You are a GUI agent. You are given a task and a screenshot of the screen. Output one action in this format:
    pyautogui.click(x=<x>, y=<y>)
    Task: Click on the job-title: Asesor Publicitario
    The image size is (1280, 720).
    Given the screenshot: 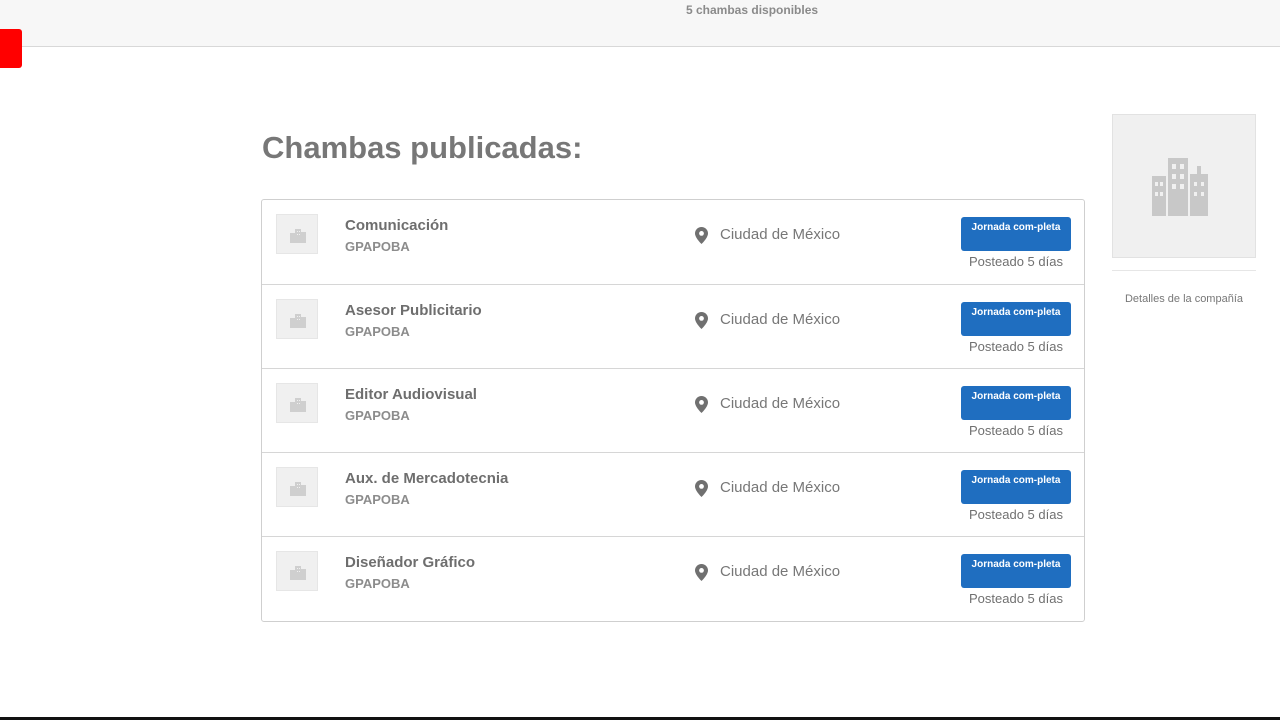 What is the action you would take?
    pyautogui.click(x=413, y=310)
    